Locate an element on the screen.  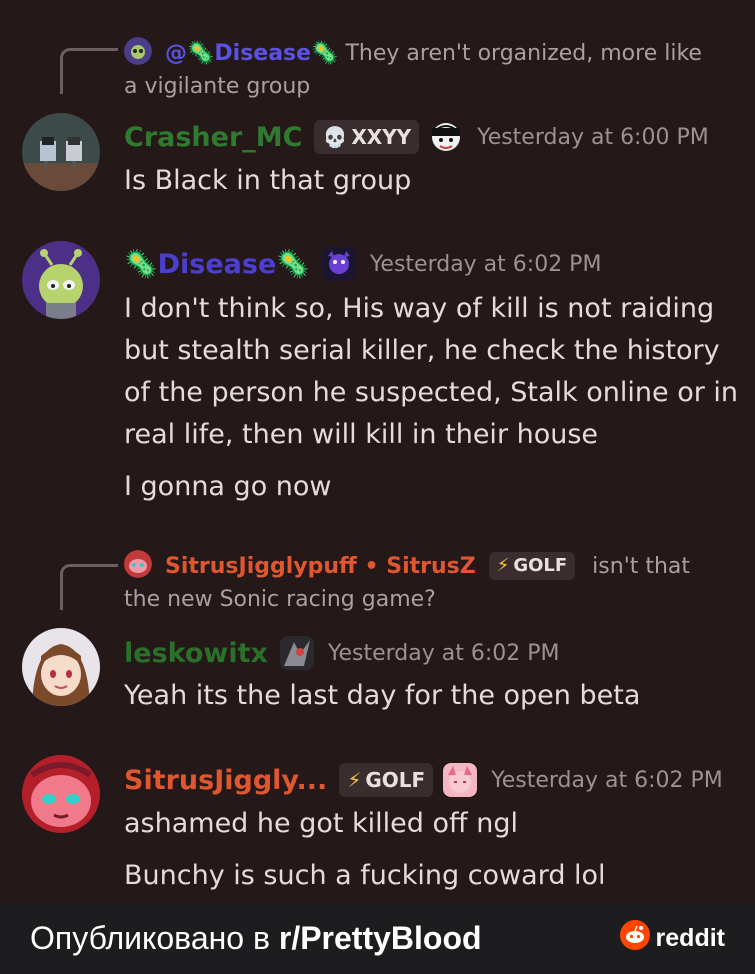
reddit-footer: Опубликовано в r/PrettyBlood reddit is located at coordinates (377, 938).